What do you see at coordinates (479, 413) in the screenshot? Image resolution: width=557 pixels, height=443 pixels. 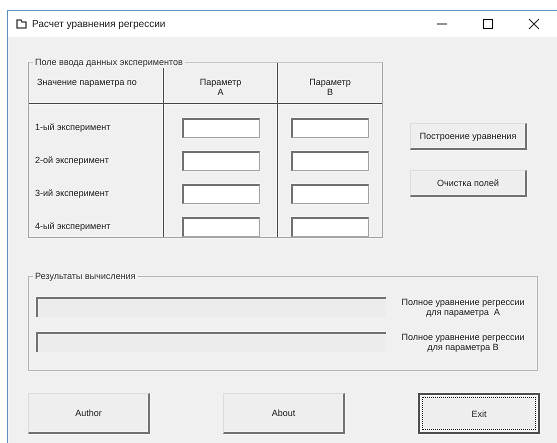 I see `dialog-button: Exit` at bounding box center [479, 413].